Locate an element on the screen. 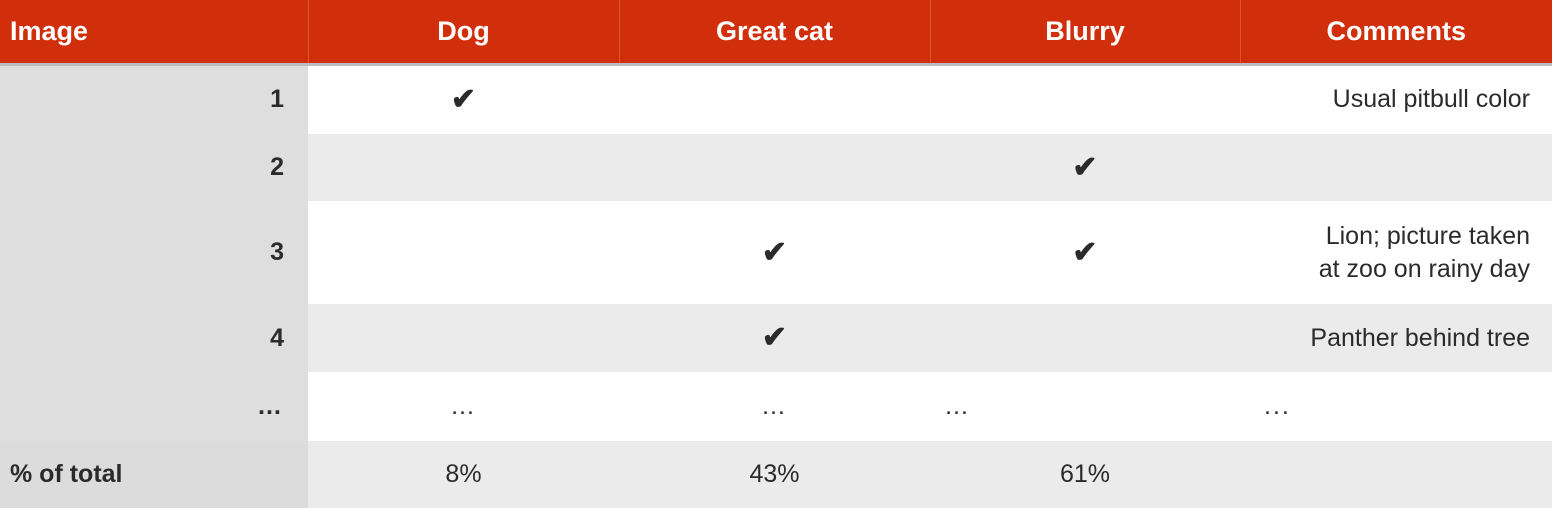 The image size is (1552, 510). column-header-great-cat: Great cat is located at coordinates (775, 32).